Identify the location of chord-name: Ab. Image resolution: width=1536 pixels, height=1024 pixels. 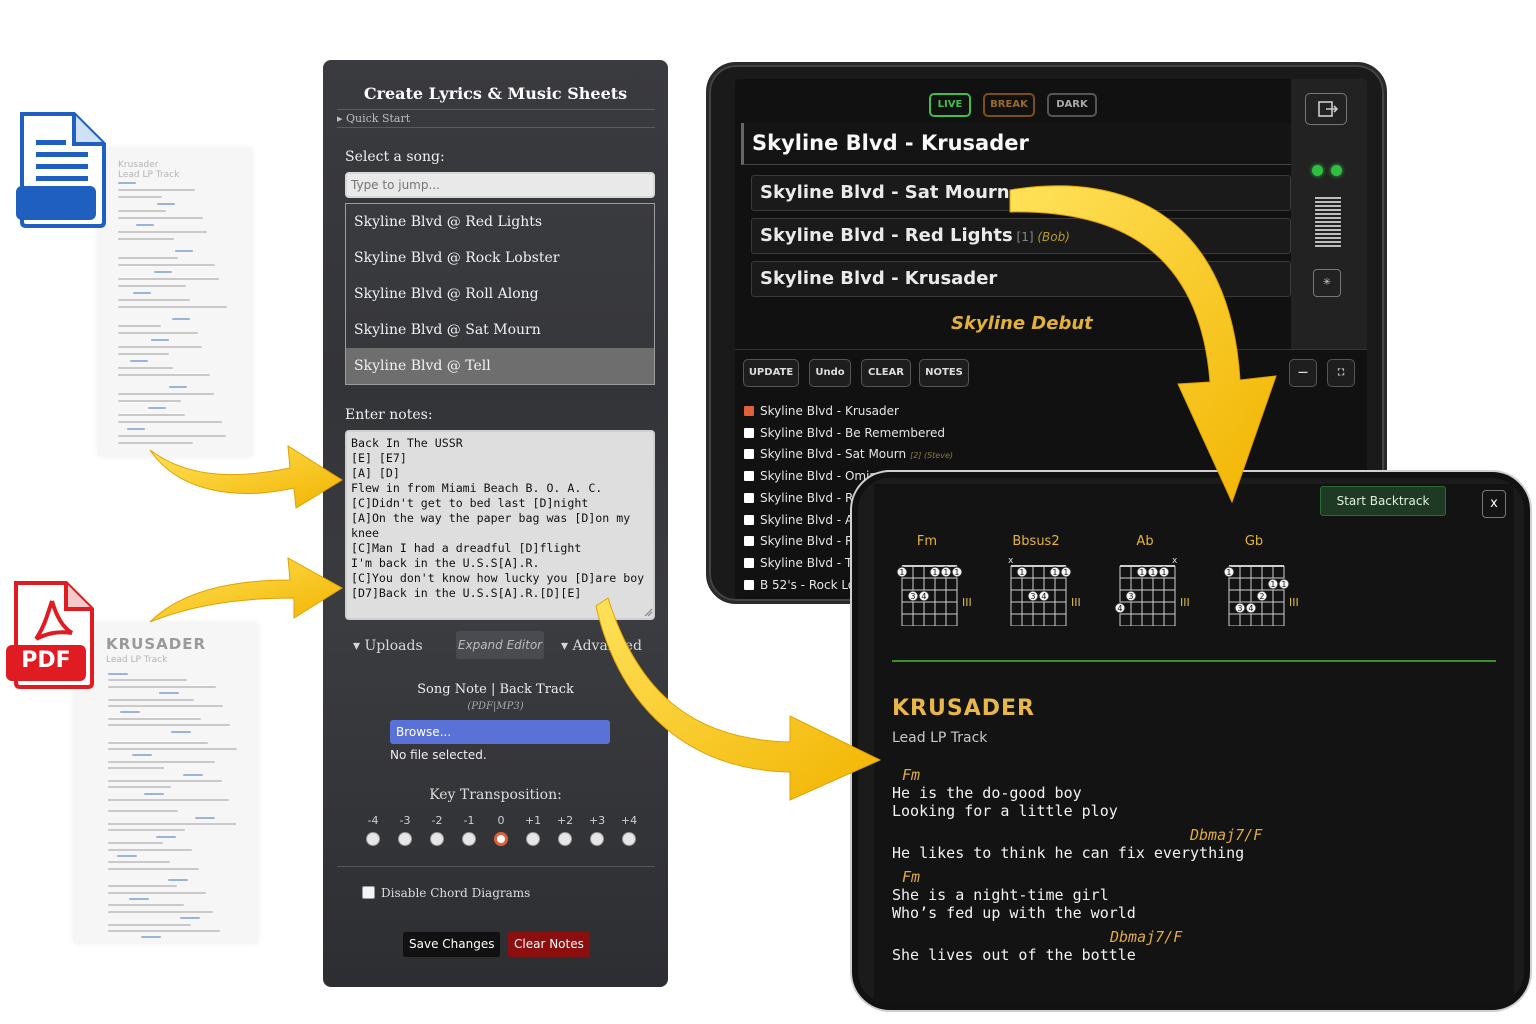
(1145, 541).